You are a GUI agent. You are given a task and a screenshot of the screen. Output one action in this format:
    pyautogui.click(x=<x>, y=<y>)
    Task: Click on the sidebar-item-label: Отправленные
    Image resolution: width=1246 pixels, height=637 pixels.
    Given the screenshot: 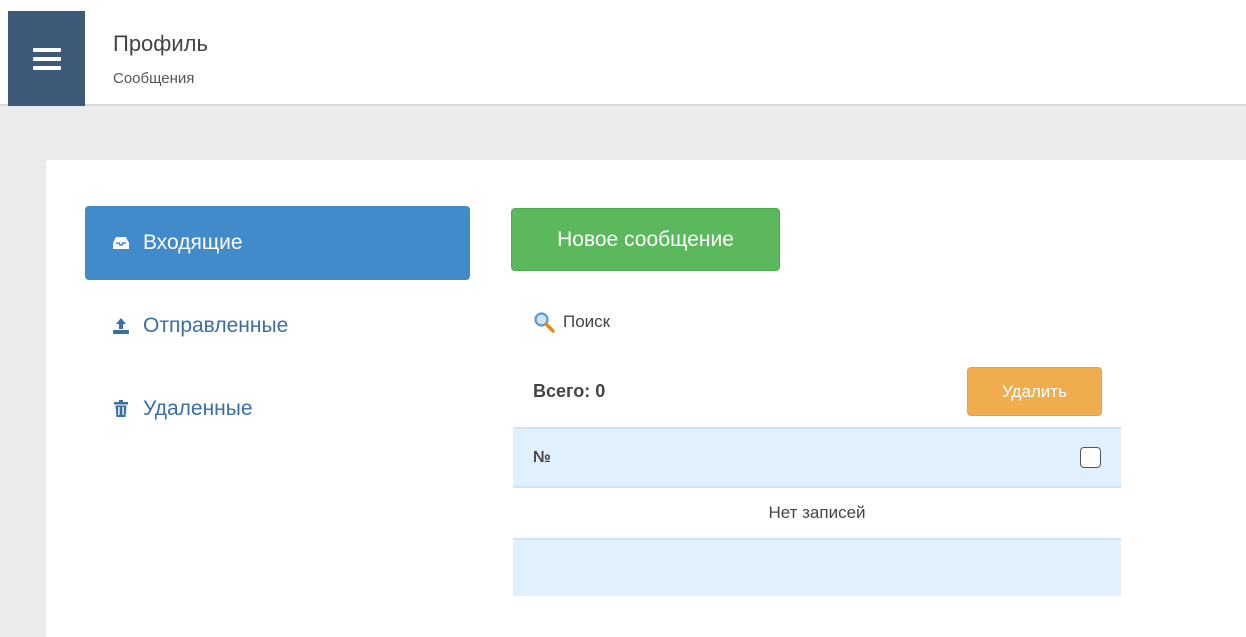 What is the action you would take?
    pyautogui.click(x=216, y=325)
    